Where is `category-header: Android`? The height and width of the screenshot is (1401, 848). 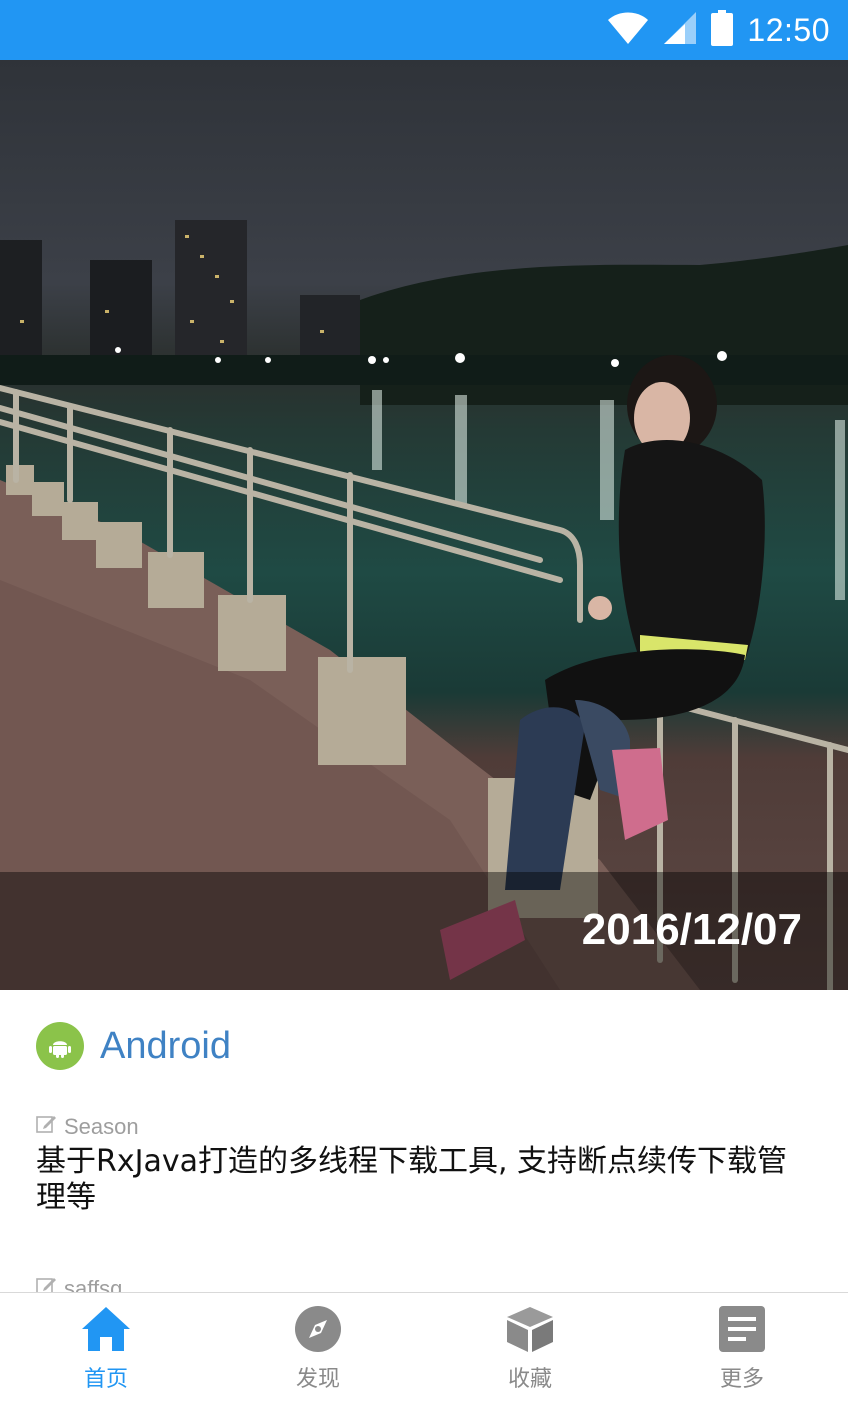 category-header: Android is located at coordinates (133, 1046).